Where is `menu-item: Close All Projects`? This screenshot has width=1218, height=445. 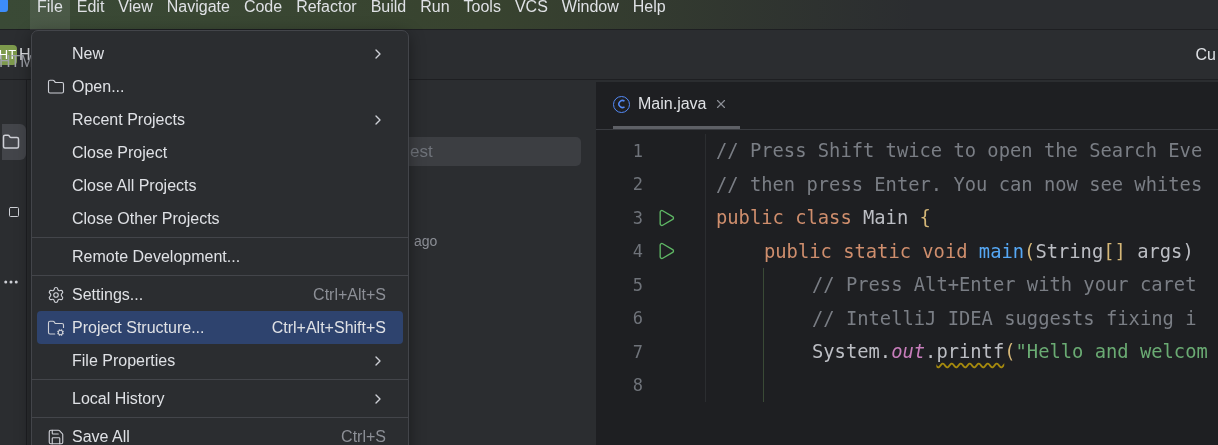
menu-item: Close All Projects is located at coordinates (220, 185).